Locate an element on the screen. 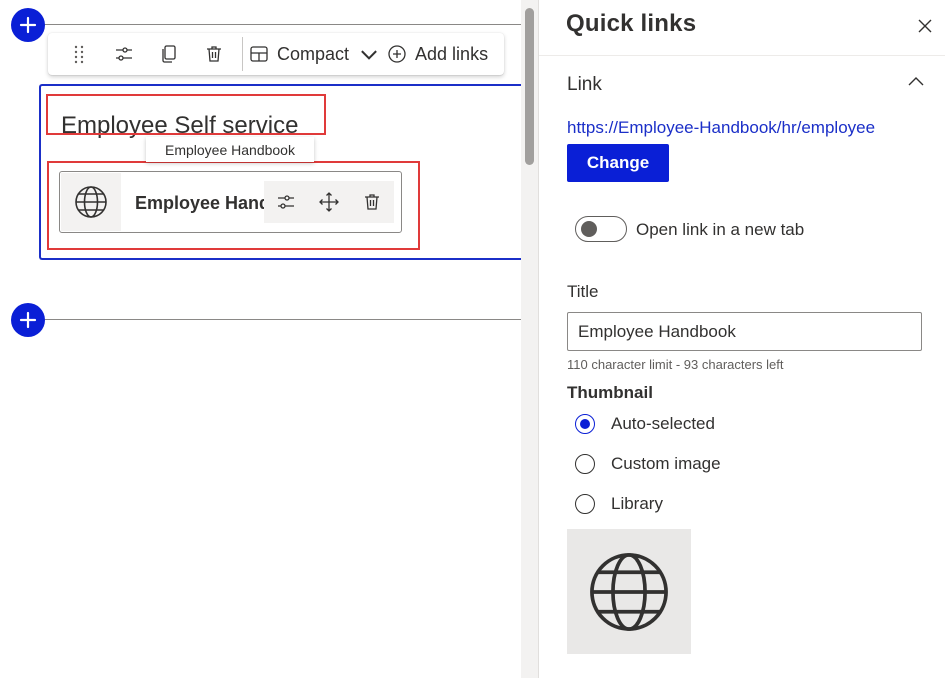 This screenshot has width=945, height=678. radio-custom-image: Custom image is located at coordinates (648, 464).